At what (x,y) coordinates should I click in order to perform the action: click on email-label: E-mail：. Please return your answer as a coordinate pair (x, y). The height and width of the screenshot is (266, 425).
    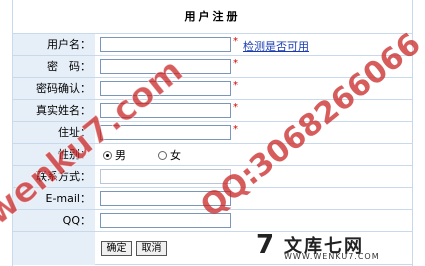
    Looking at the image, I should click on (54, 198).